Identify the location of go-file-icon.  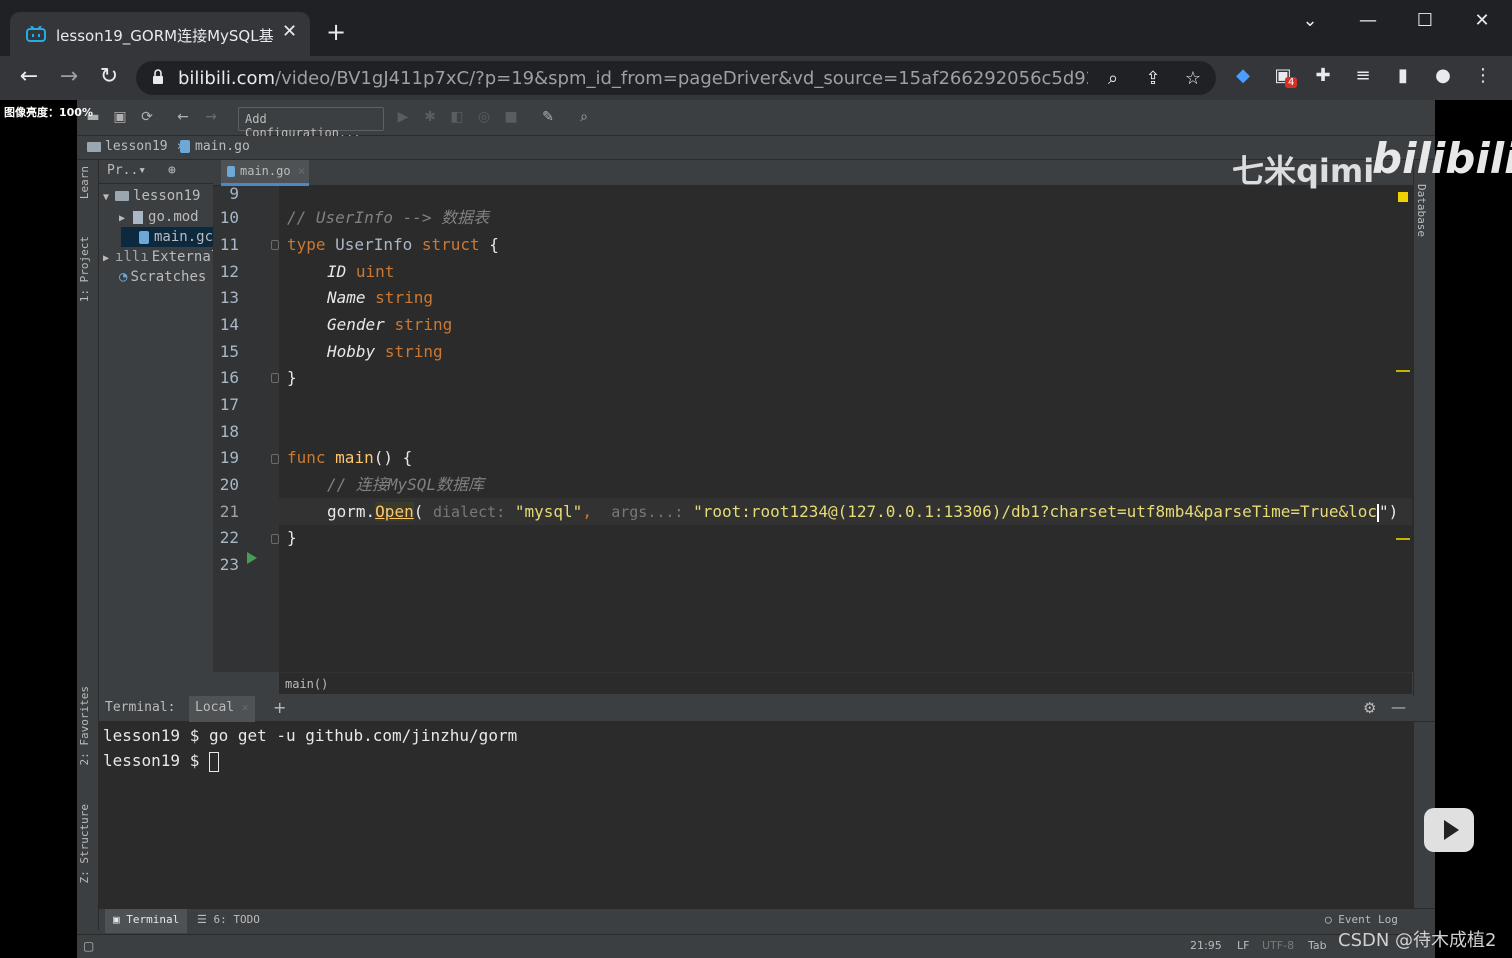
(144, 237).